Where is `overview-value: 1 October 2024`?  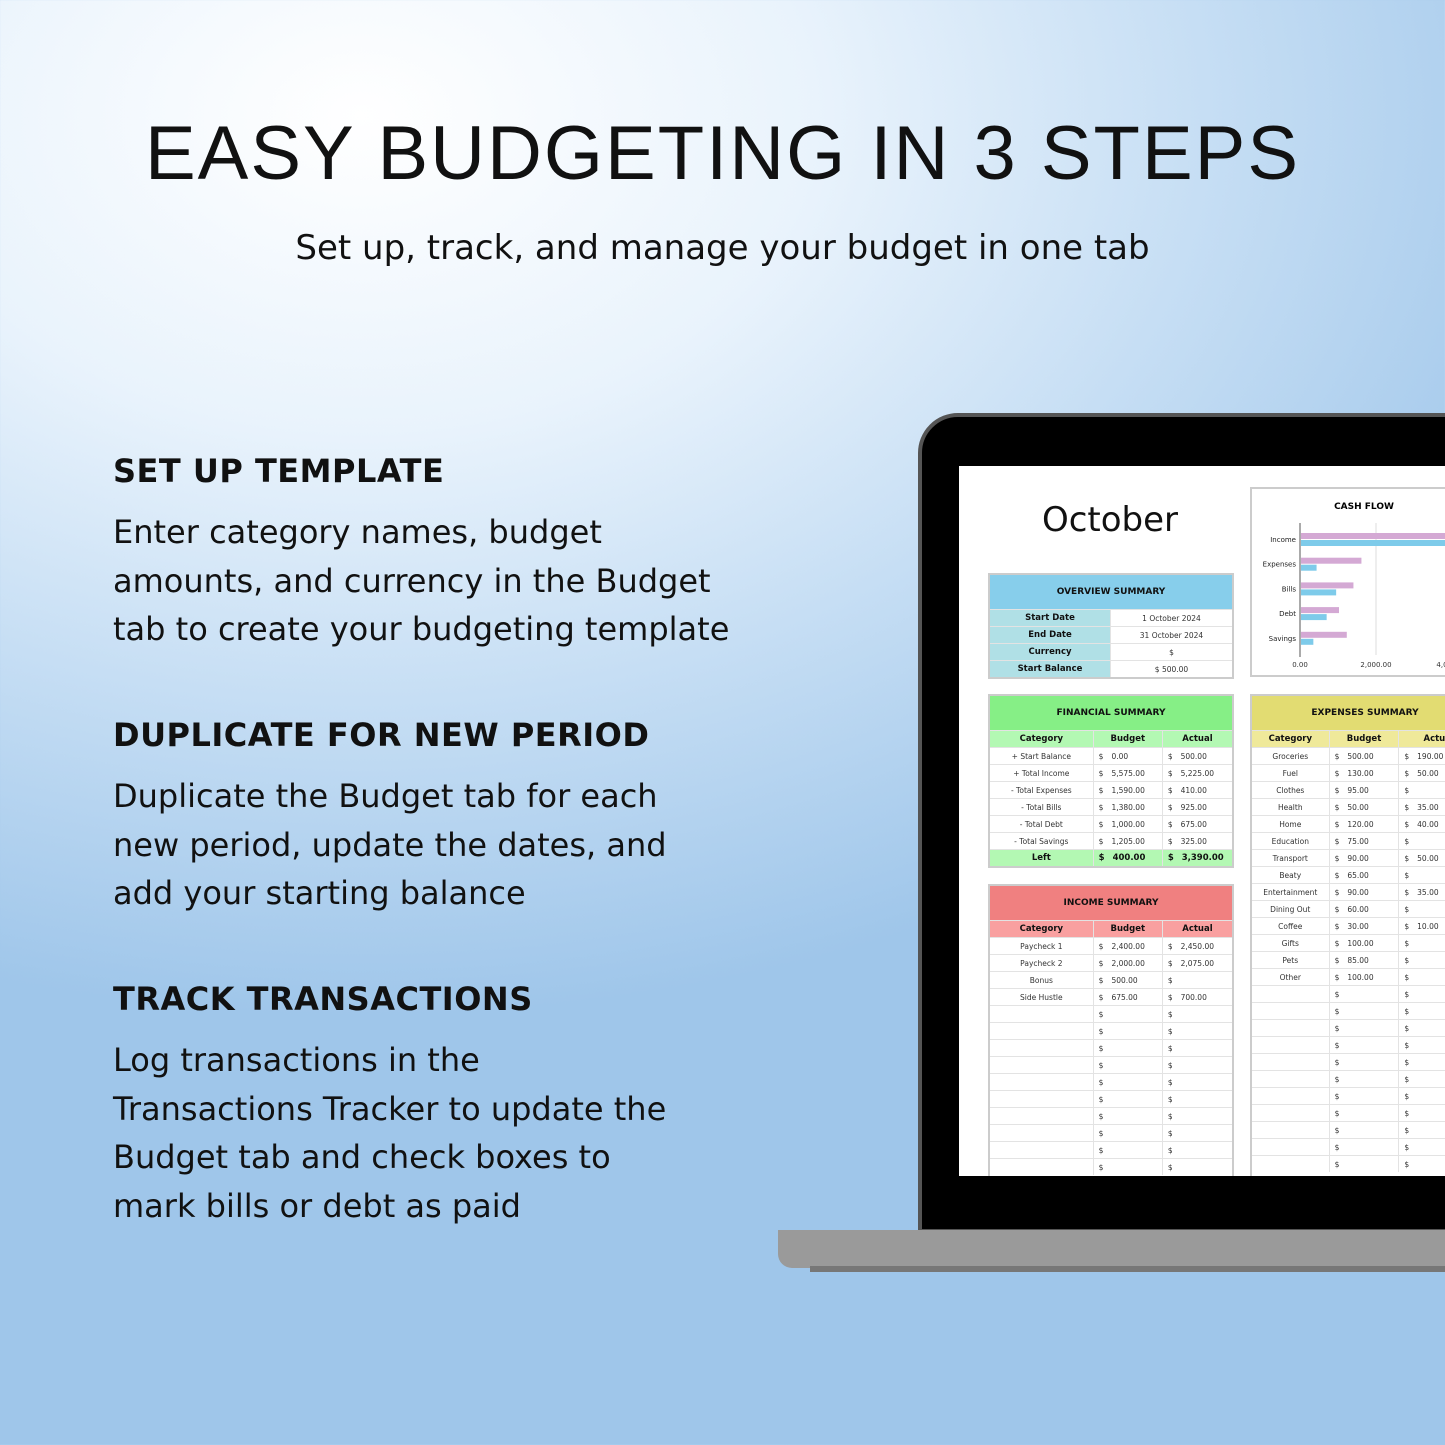 overview-value: 1 October 2024 is located at coordinates (1171, 618).